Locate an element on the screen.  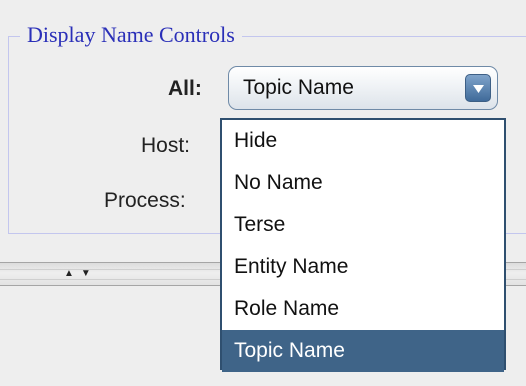
group-title: Display Name Controls is located at coordinates (131, 35).